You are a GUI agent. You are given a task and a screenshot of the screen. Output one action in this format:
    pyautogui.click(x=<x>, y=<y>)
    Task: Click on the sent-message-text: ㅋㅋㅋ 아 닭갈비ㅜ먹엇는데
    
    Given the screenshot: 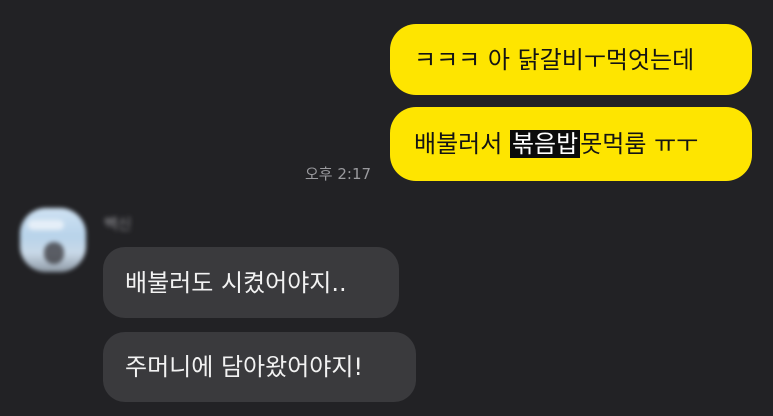 What is the action you would take?
    pyautogui.click(x=554, y=59)
    